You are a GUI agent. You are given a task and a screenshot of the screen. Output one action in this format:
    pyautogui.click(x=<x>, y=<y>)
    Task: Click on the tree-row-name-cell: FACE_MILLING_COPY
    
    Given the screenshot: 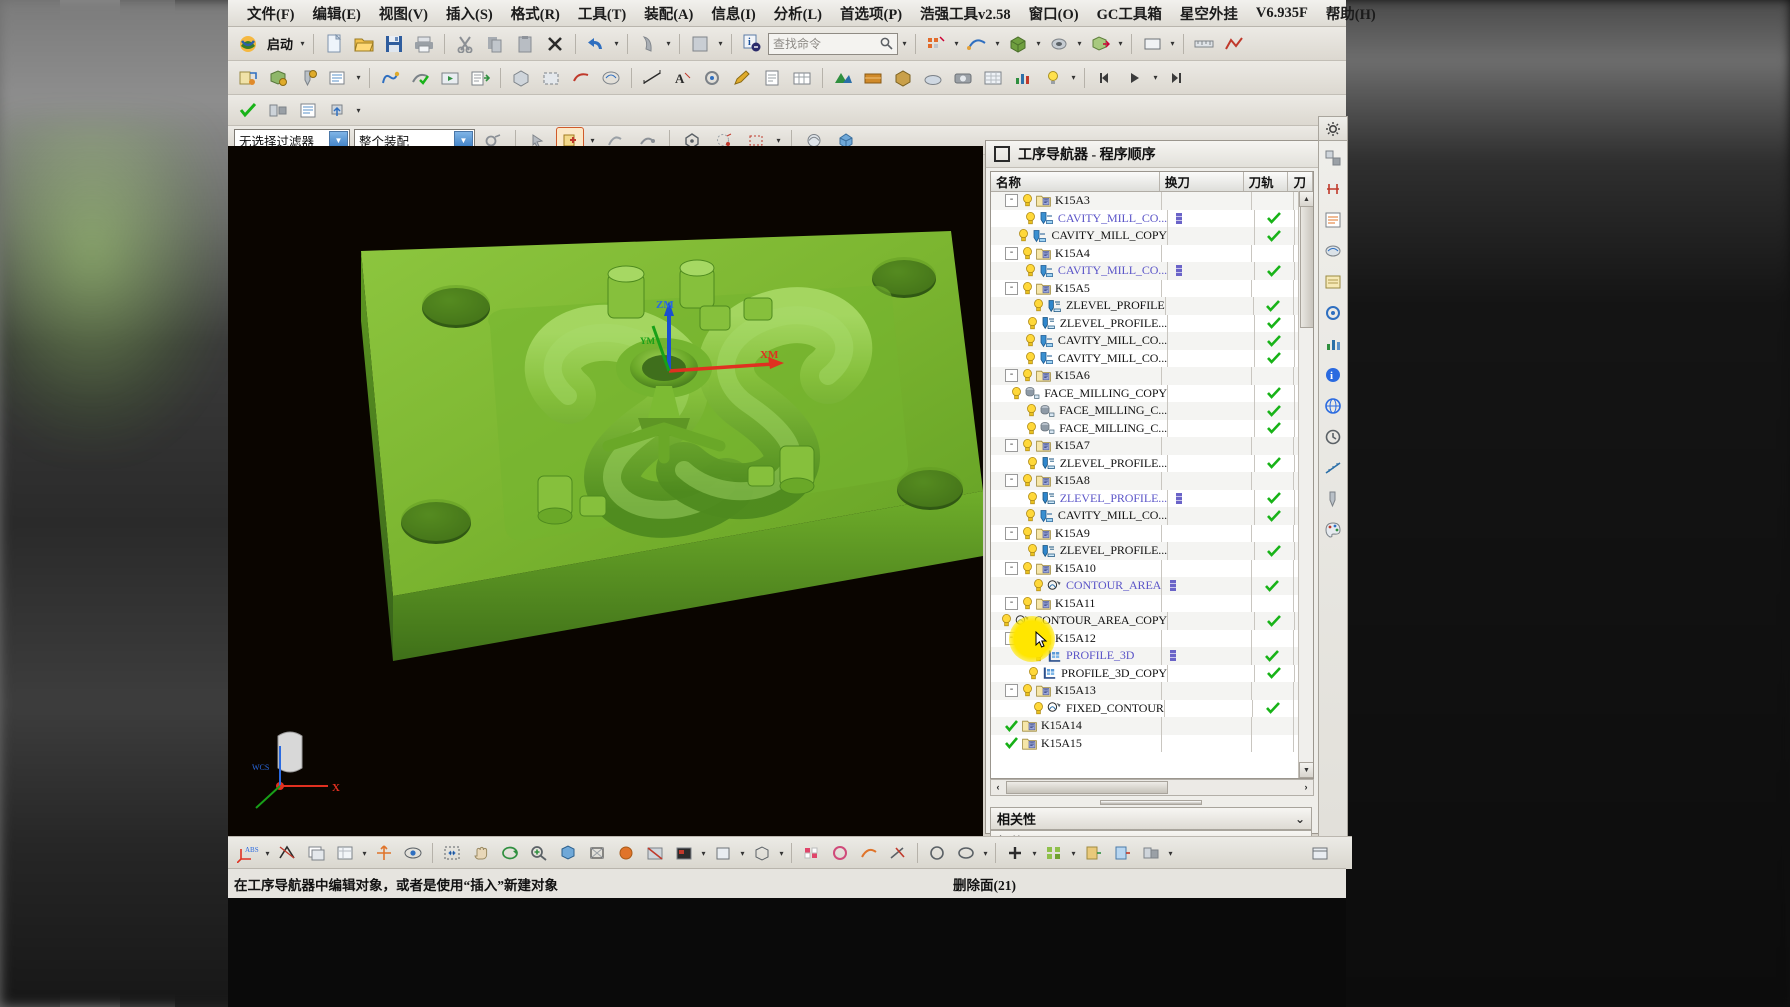 What is the action you would take?
    pyautogui.click(x=1079, y=394)
    